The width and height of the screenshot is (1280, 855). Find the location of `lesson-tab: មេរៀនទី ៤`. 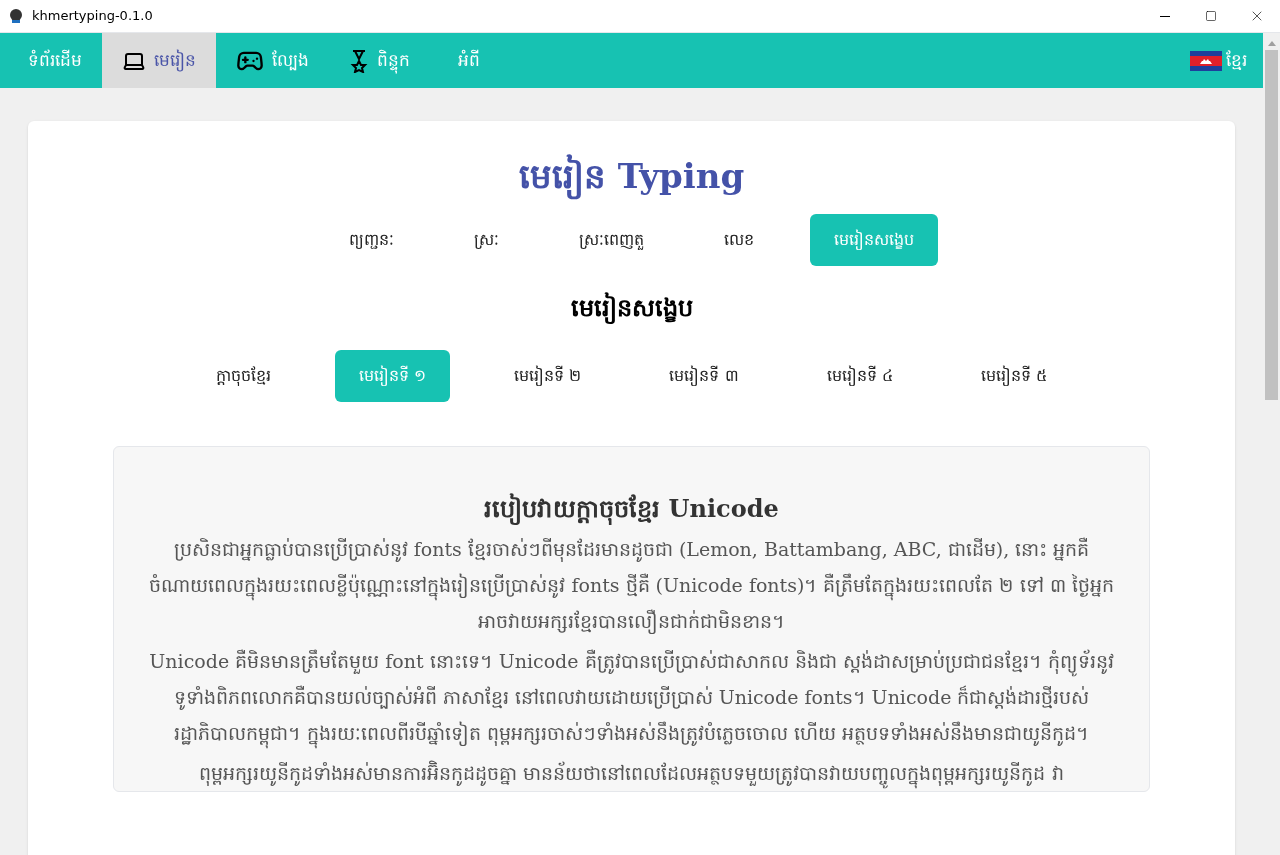

lesson-tab: មេរៀនទី ៤ is located at coordinates (859, 376).